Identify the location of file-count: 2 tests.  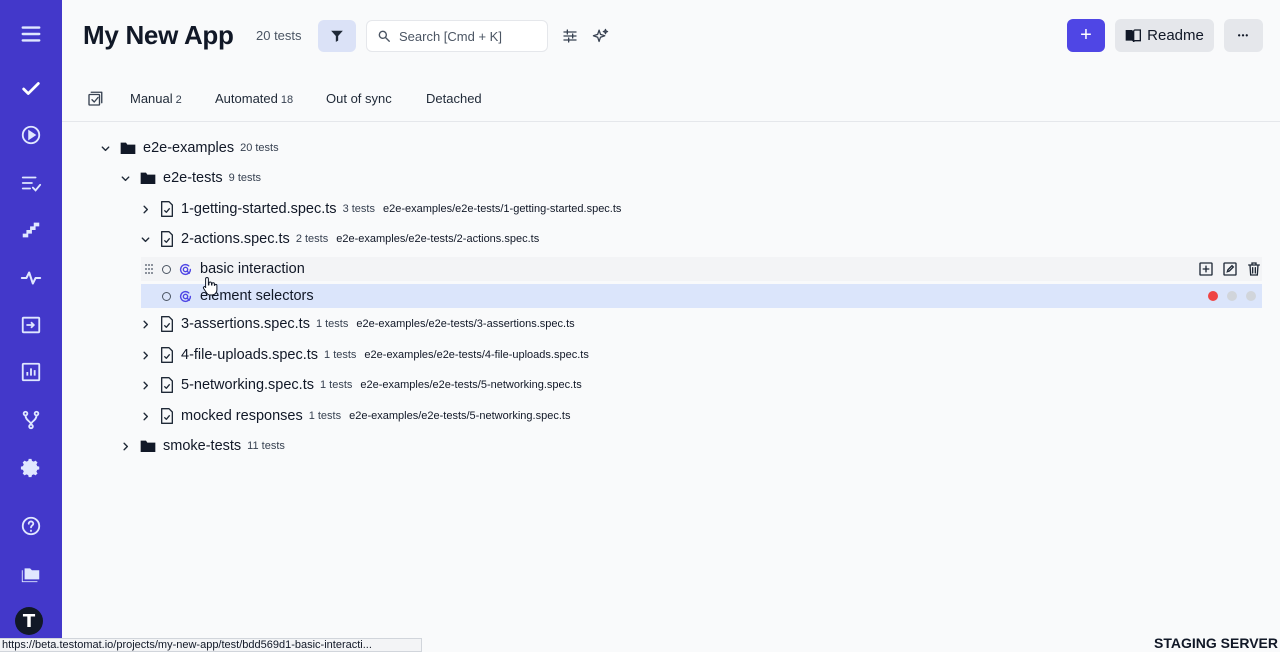
(312, 239).